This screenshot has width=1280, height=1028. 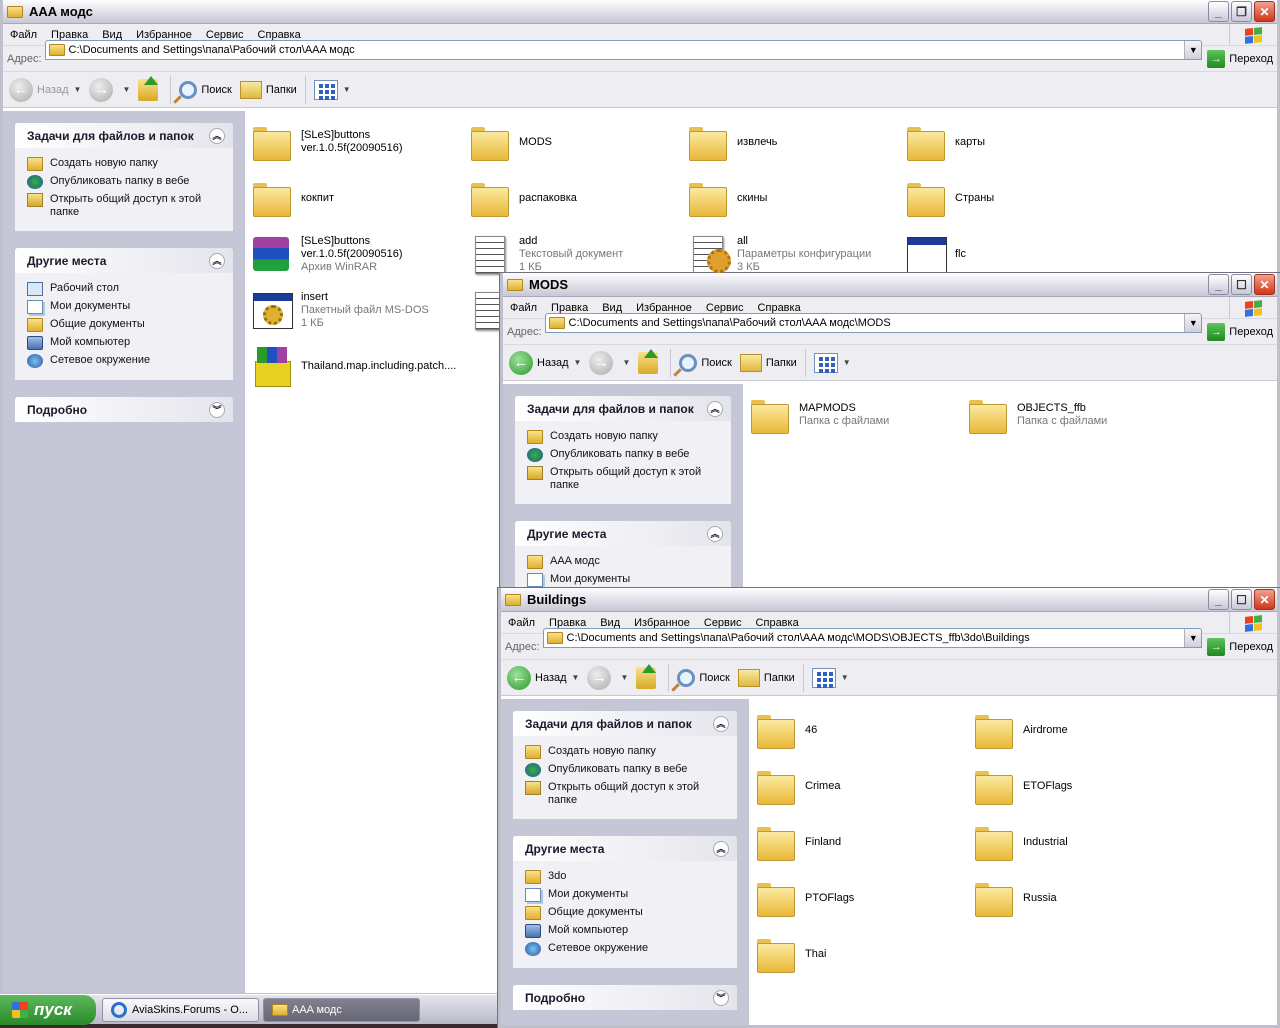 I want to click on file-item: извлечь, so click(x=796, y=142).